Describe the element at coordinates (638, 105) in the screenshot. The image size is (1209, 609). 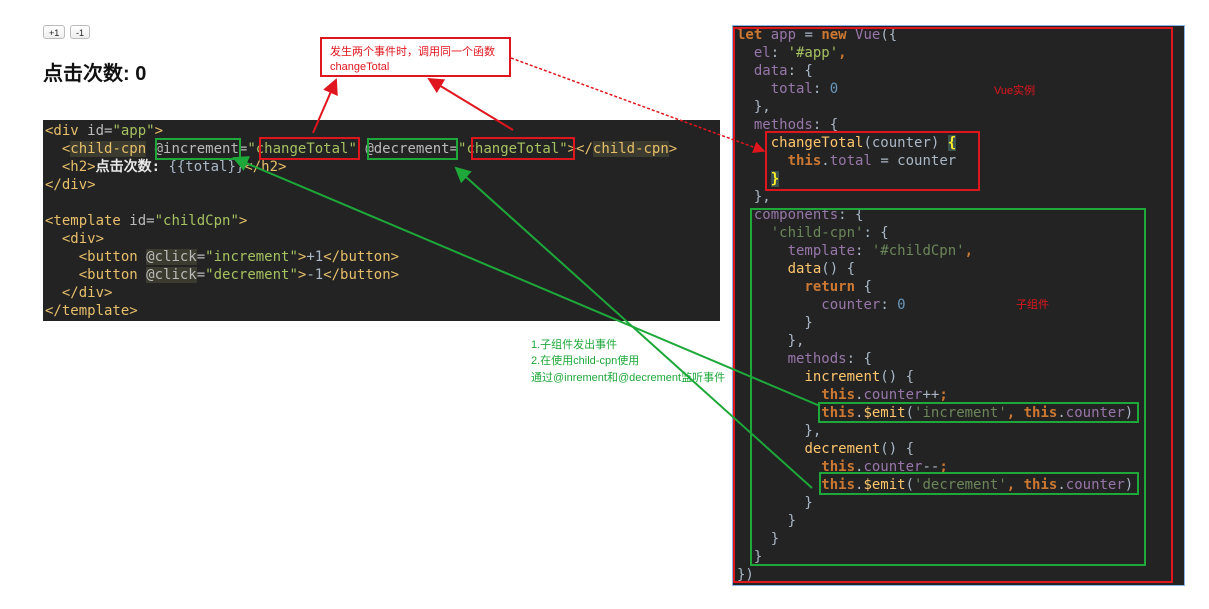
I see `red-dashed-arrow` at that location.